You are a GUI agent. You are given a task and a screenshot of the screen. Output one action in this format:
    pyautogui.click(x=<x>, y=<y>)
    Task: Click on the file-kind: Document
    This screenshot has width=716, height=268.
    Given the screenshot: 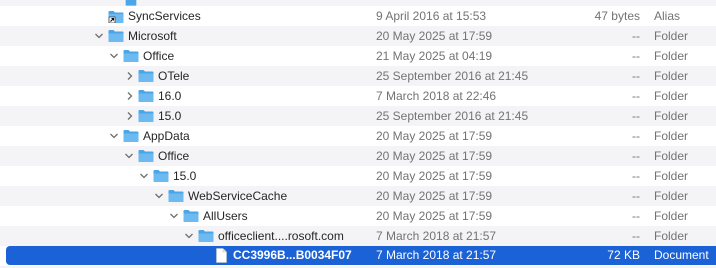 What is the action you would take?
    pyautogui.click(x=681, y=255)
    